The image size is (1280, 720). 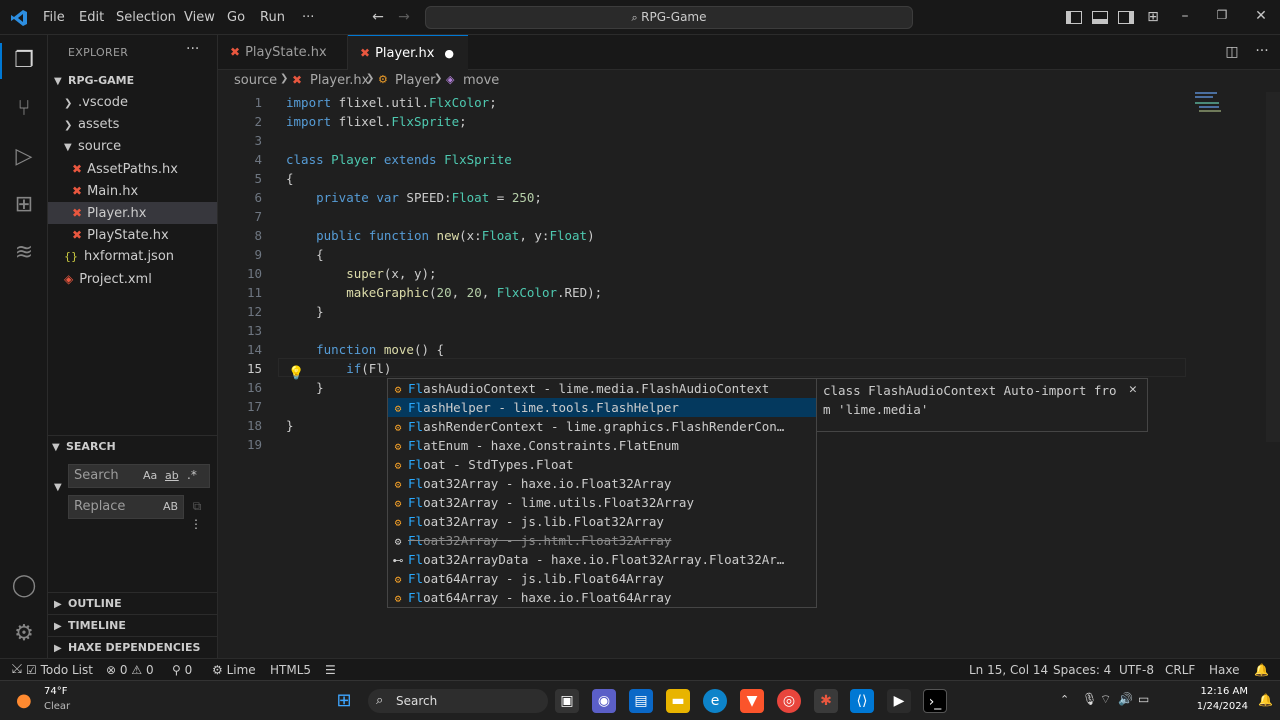 What do you see at coordinates (139, 476) in the screenshot?
I see `search-input: Search Aa ab .*` at bounding box center [139, 476].